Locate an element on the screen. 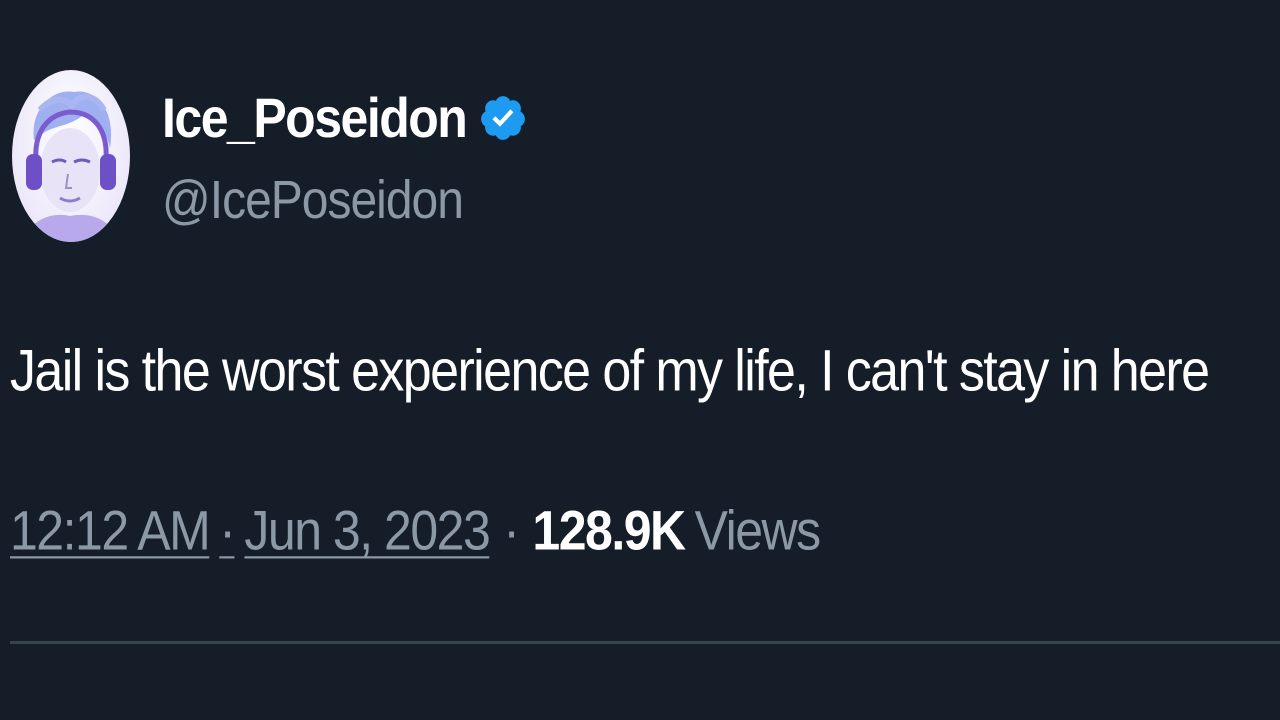 The image size is (1280, 720). tweet-timestamp-link: 12:12 AM · Jun 3, 2023 is located at coordinates (250, 530).